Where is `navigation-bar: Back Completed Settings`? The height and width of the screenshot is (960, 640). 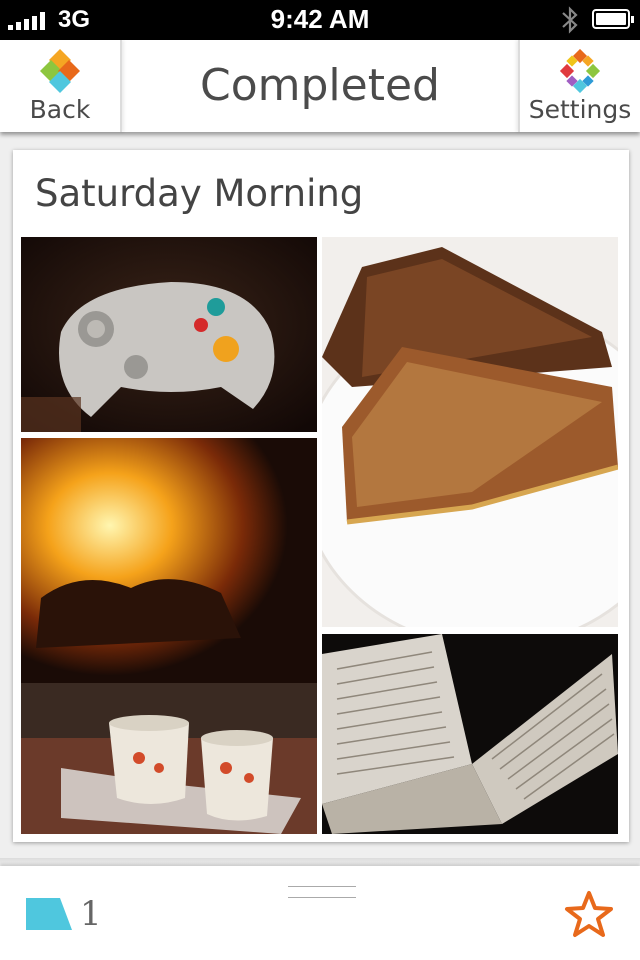 navigation-bar: Back Completed Settings is located at coordinates (320, 86).